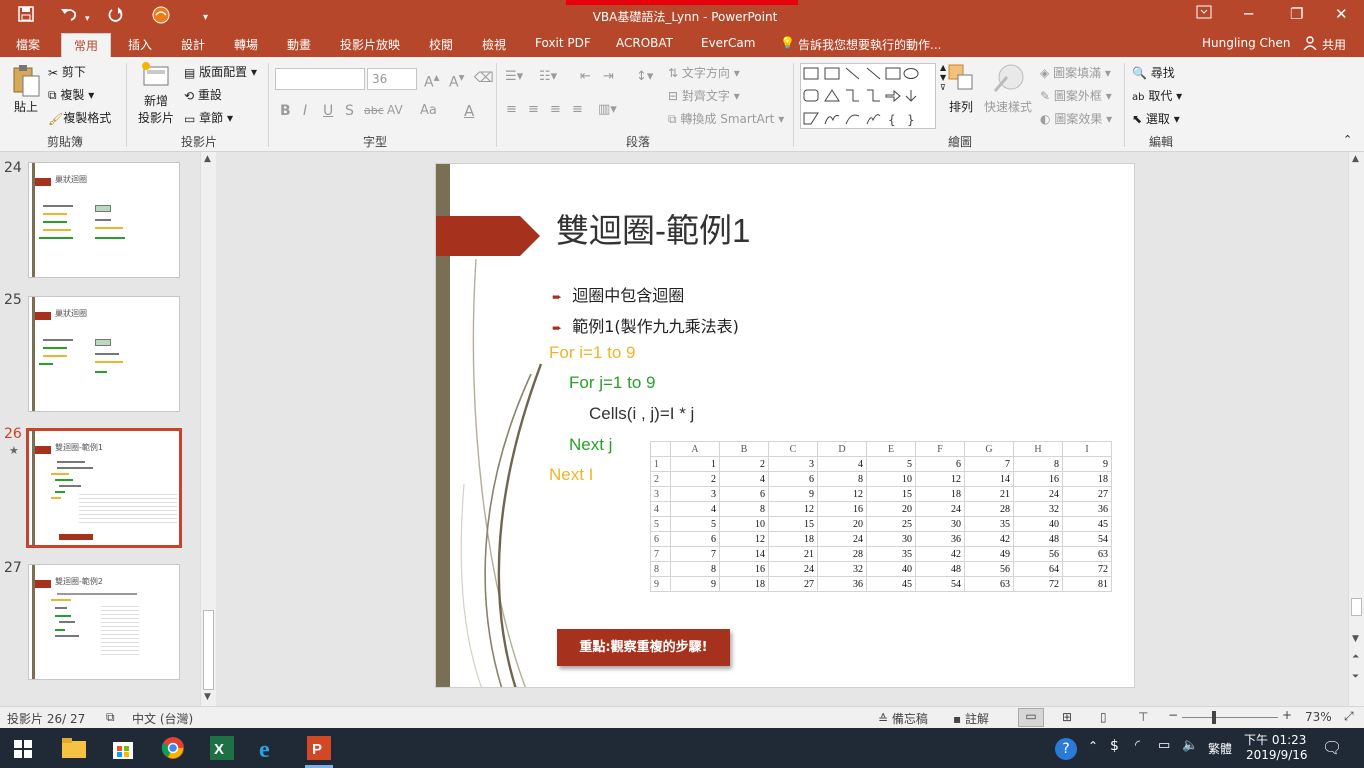  What do you see at coordinates (1093, 746) in the screenshot?
I see `show-hidden-icon: ⌃` at bounding box center [1093, 746].